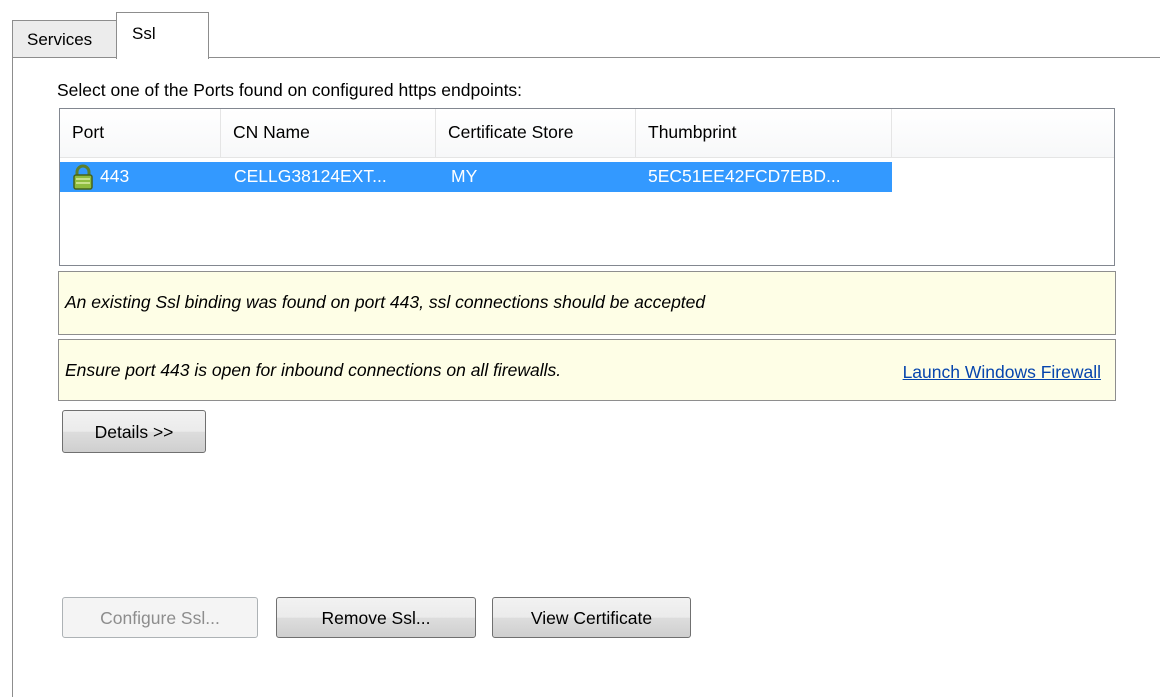 The width and height of the screenshot is (1160, 697). I want to click on tab-services-label: Services, so click(60, 39).